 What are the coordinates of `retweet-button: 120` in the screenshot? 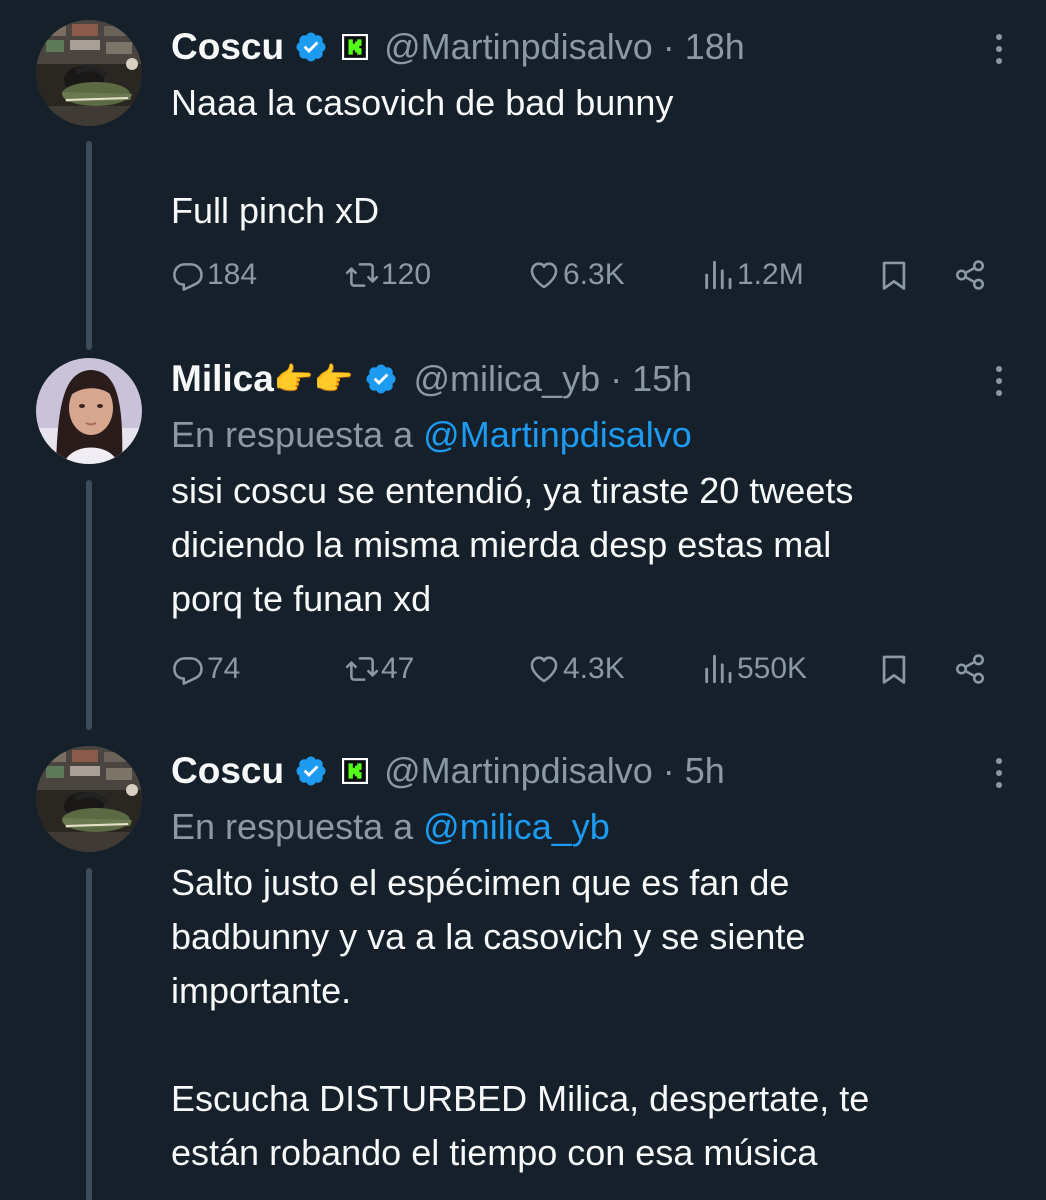 It's located at (388, 275).